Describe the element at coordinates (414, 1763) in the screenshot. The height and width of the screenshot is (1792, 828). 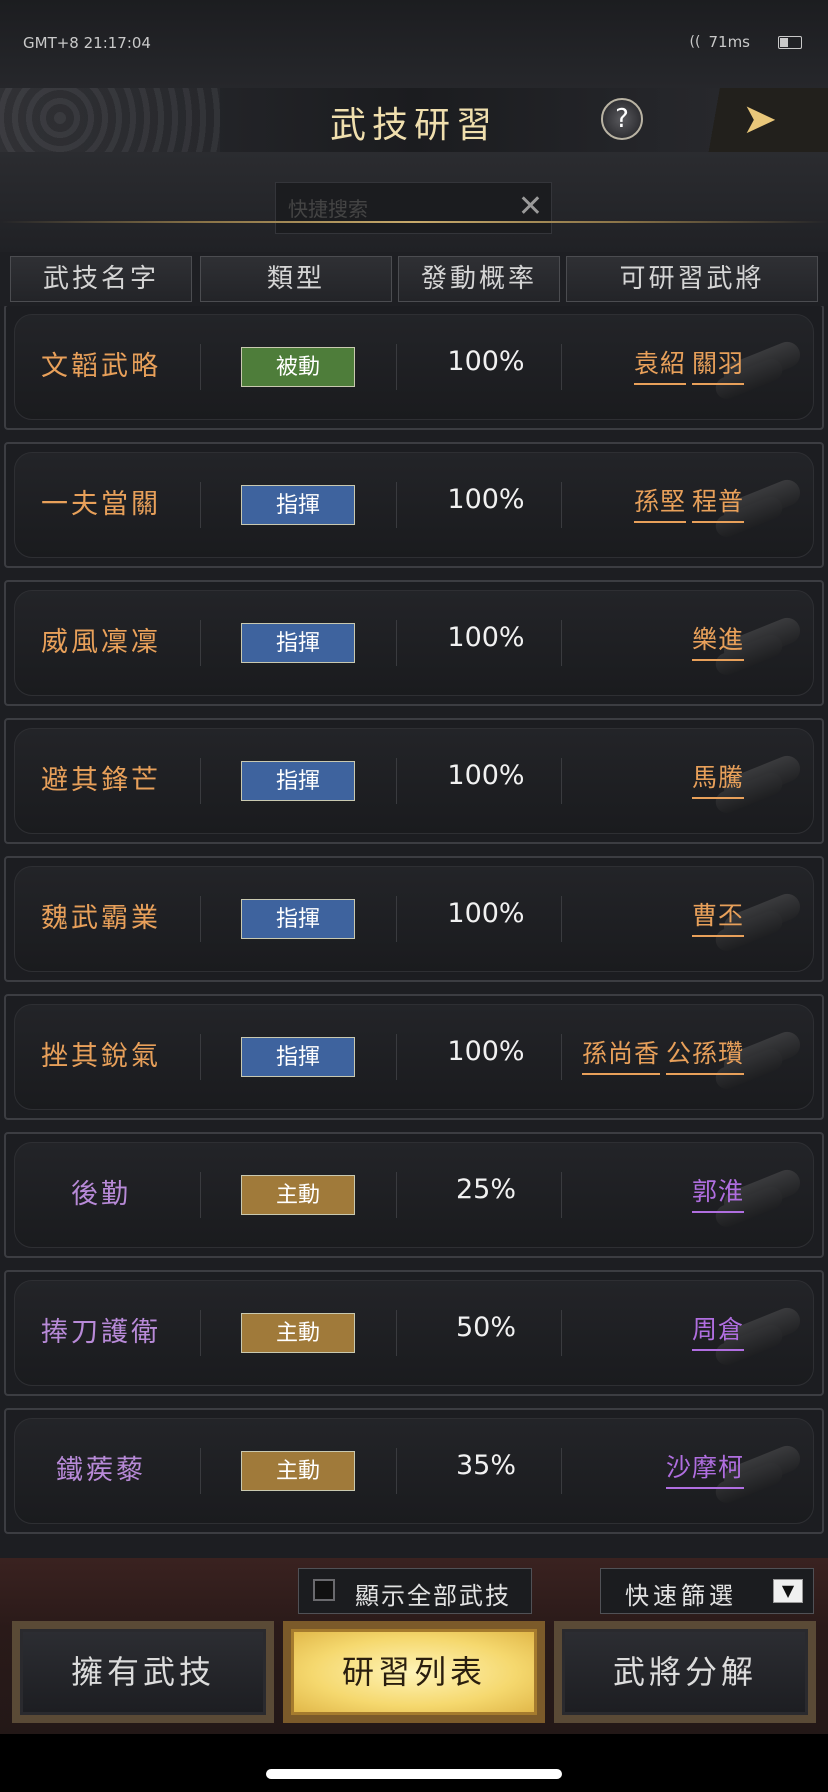
I see `home-indicator-bar` at that location.